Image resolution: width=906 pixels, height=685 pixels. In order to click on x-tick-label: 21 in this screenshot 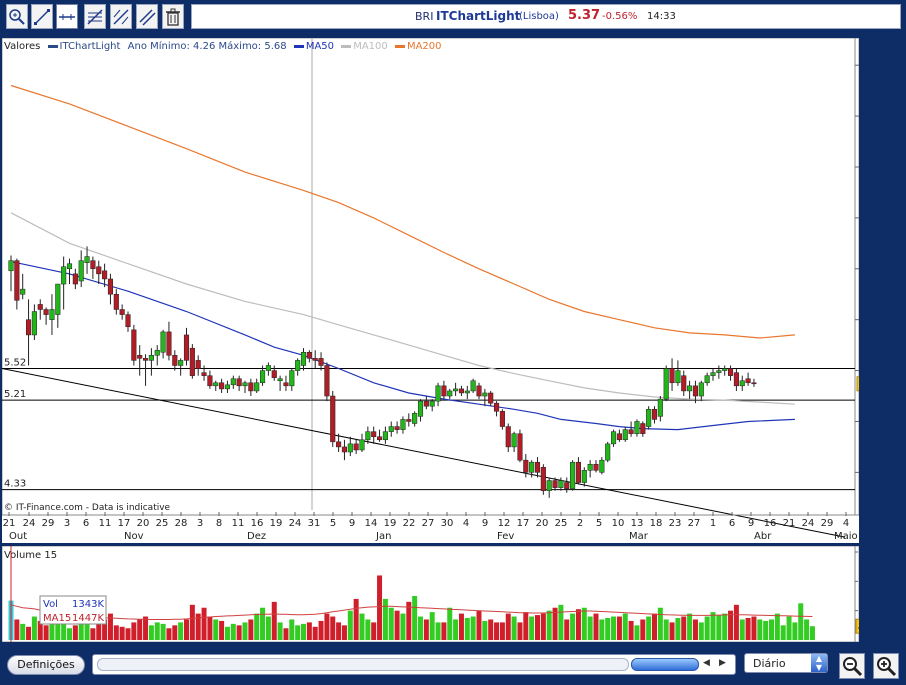, I will do `click(789, 523)`.